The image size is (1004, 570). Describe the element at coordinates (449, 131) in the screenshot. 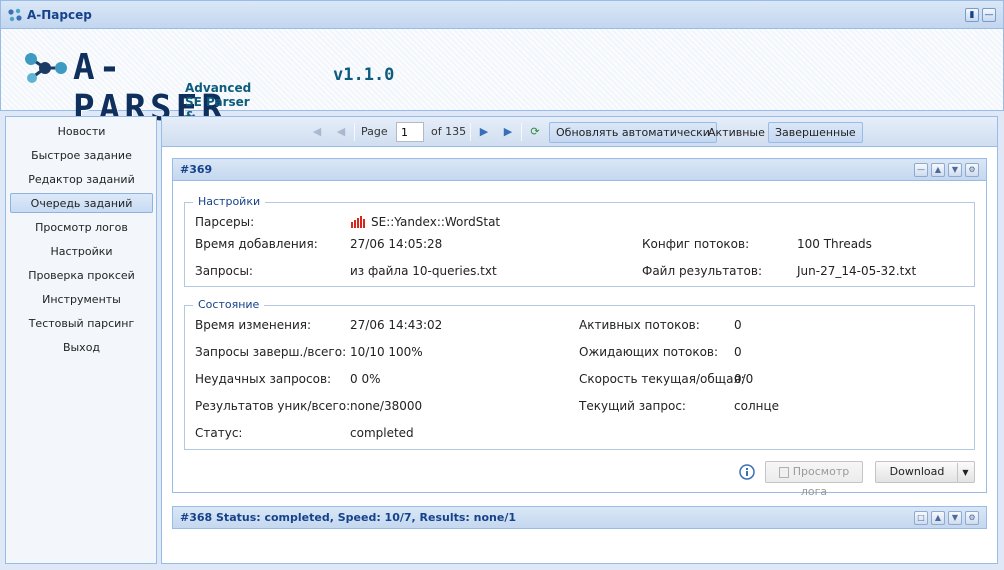

I see `page-count: of 135` at that location.